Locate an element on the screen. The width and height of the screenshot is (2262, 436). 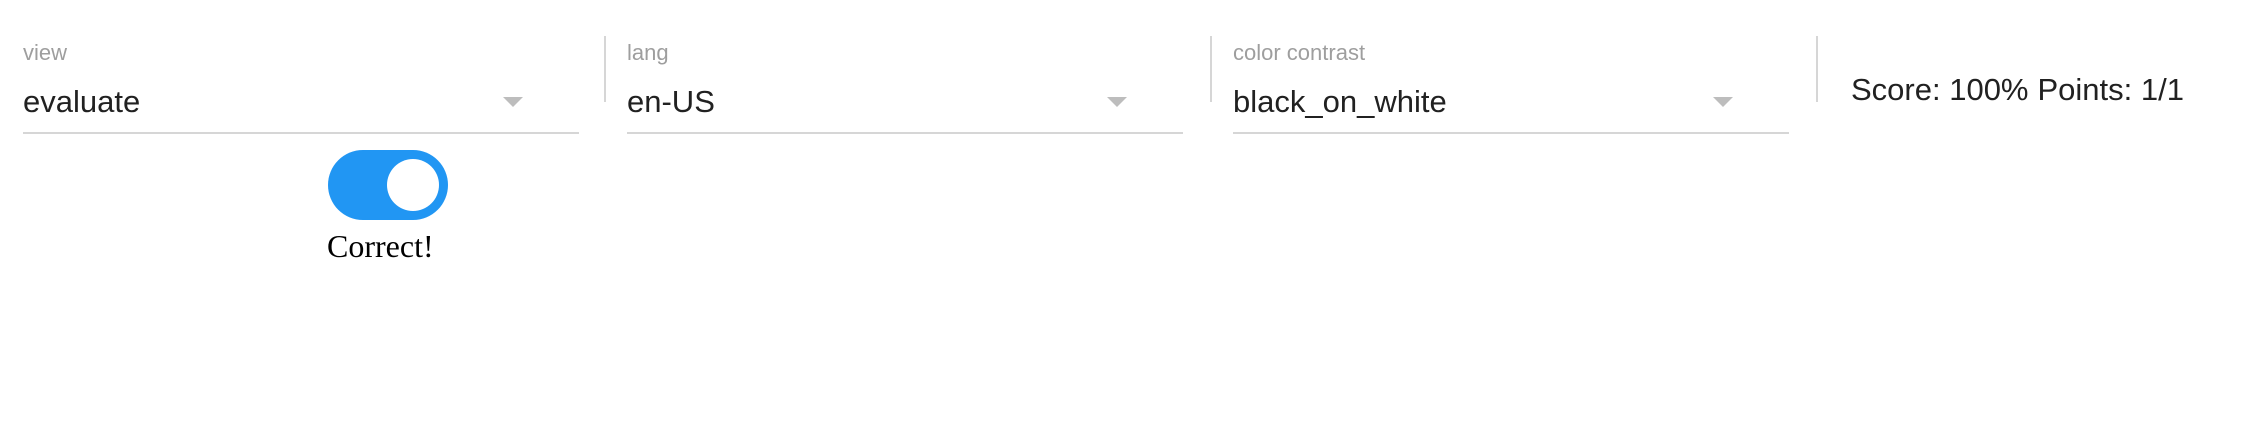
lang-select: lang en-US is located at coordinates (905, 87).